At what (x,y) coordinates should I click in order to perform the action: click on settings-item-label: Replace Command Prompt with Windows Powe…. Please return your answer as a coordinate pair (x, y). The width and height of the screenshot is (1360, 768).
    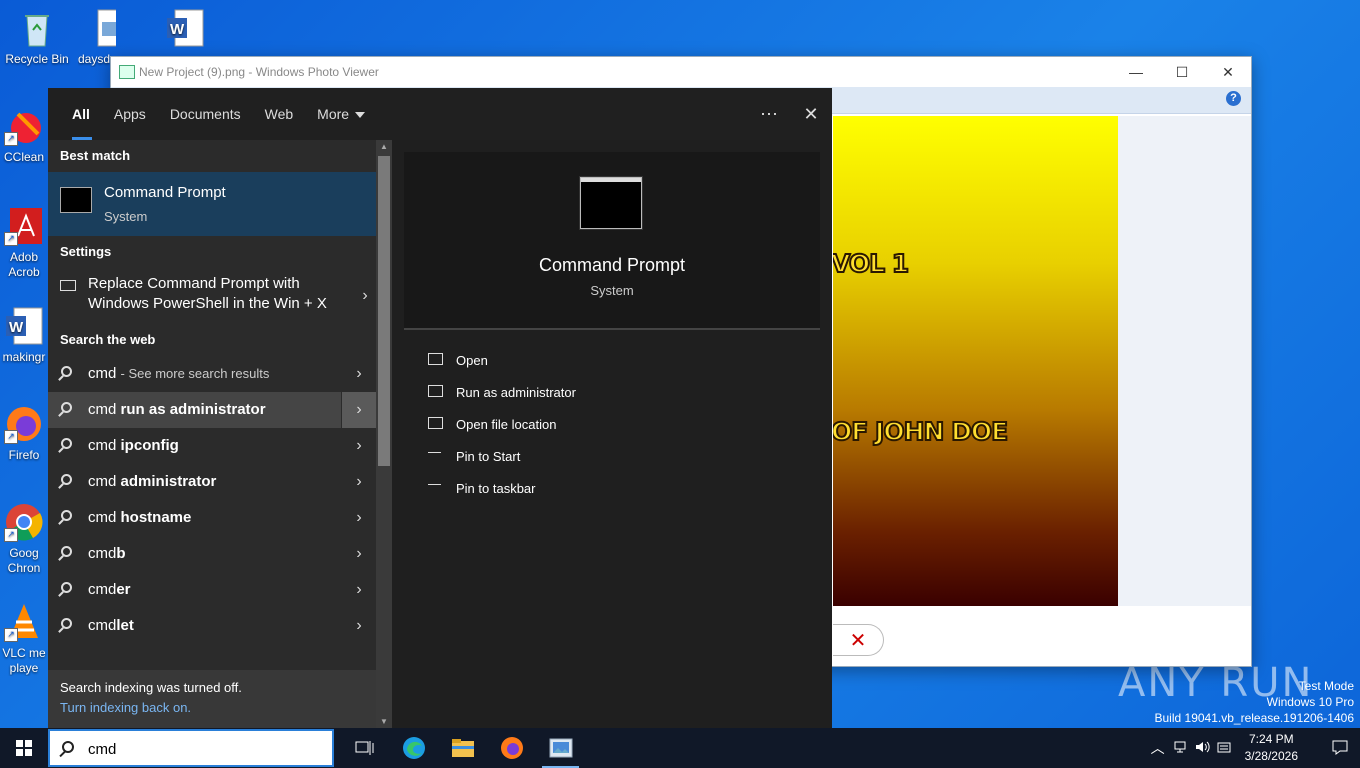
    Looking at the image, I should click on (207, 293).